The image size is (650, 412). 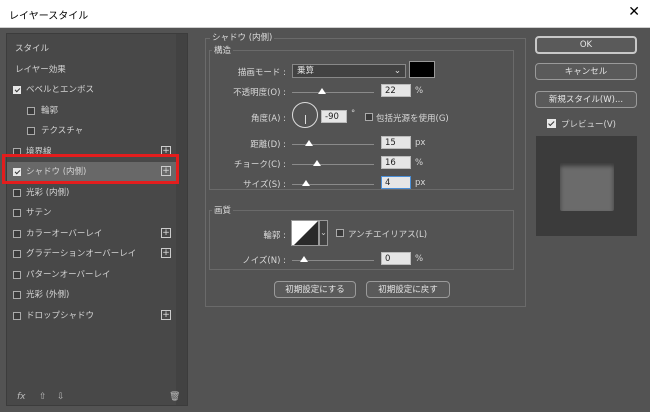 I want to click on style-list-item: テクスチャ, so click(x=92, y=131).